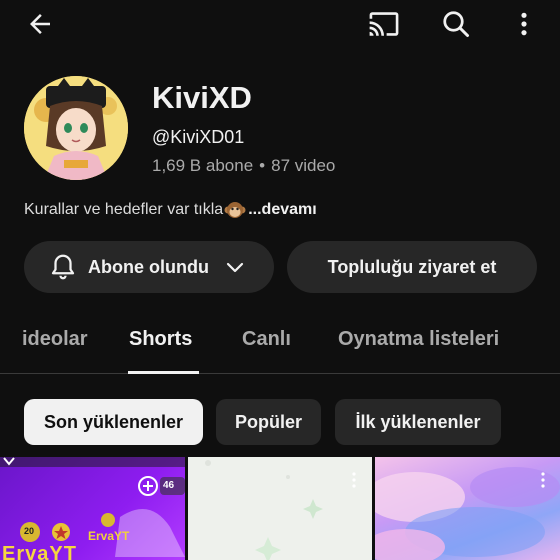 This screenshot has width=560, height=560. I want to click on top-app-bar, so click(280, 24).